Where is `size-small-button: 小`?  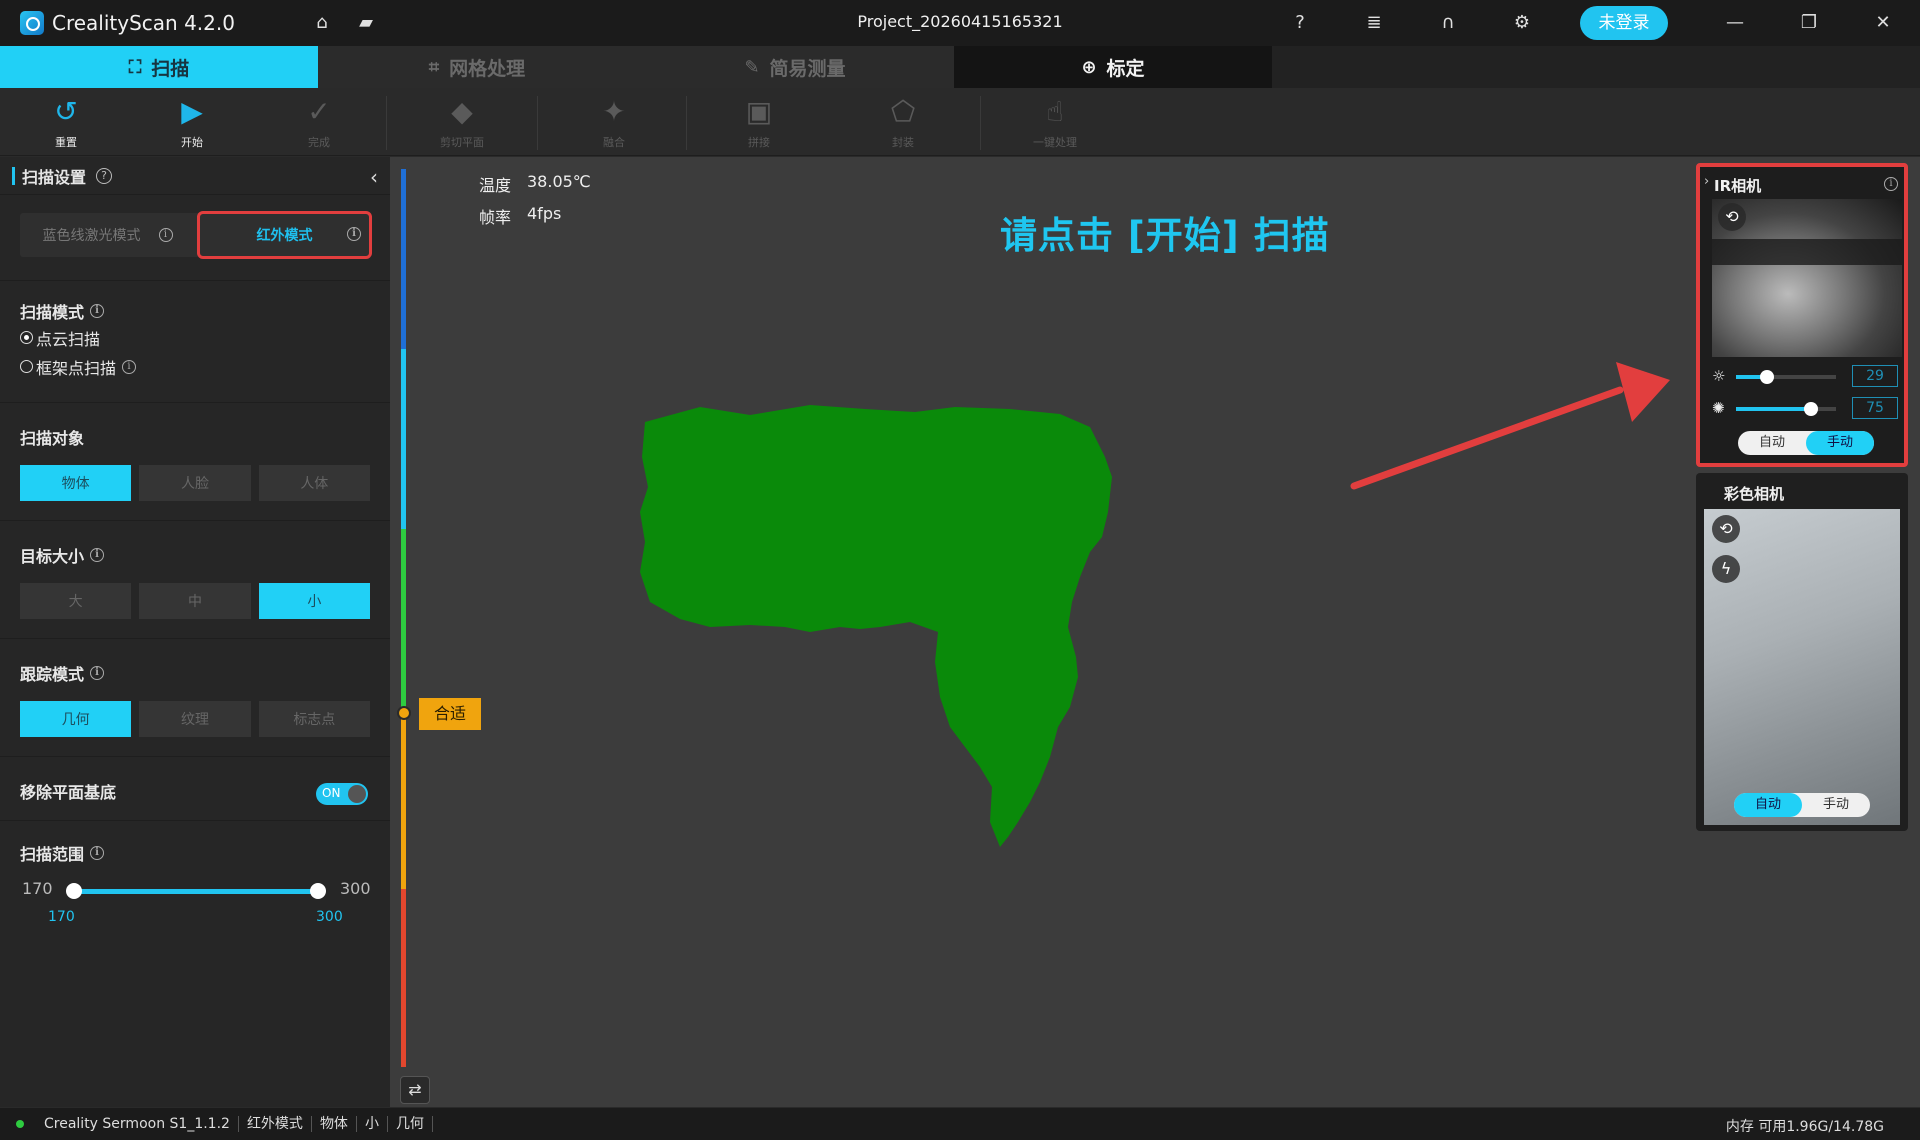 size-small-button: 小 is located at coordinates (314, 601).